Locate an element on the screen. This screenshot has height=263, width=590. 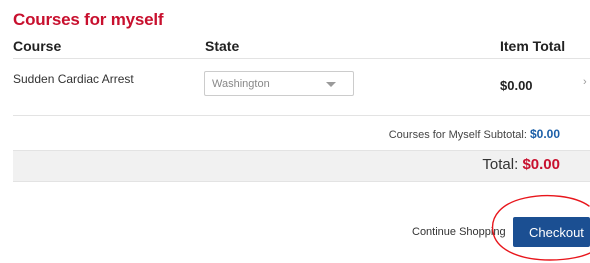
row-divider is located at coordinates (301, 115).